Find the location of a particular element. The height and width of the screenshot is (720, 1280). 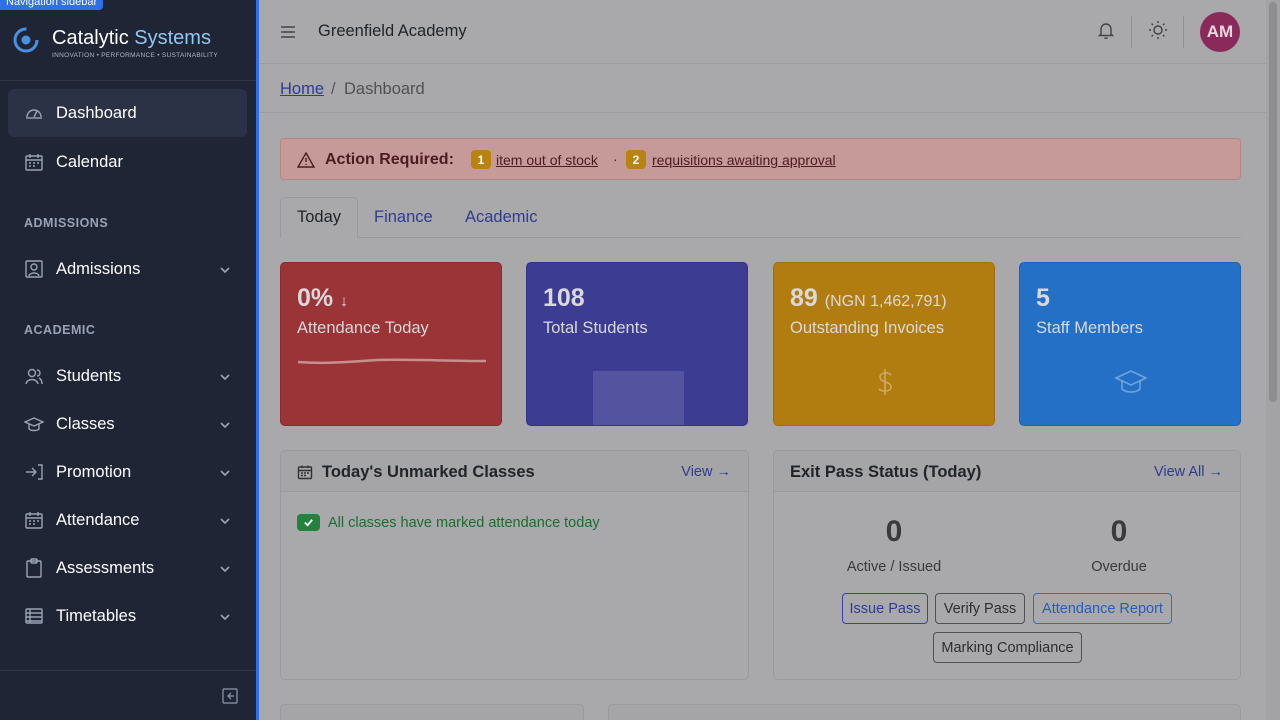

stat-card-invoices: 89 (NGN 1,462,791) Outstanding Invoices is located at coordinates (884, 344).